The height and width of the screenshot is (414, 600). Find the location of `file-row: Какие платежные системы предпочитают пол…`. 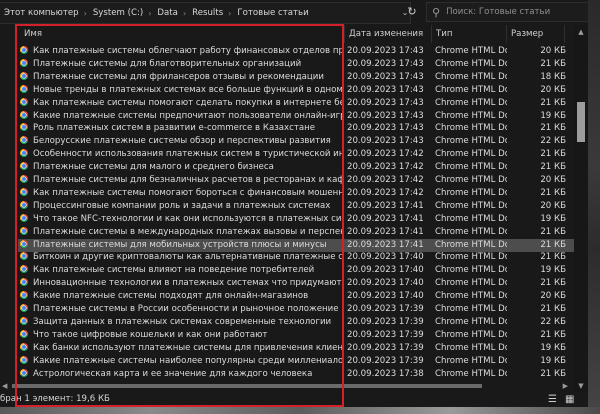

file-row: Какие платежные системы предпочитают пол… is located at coordinates (296, 116).